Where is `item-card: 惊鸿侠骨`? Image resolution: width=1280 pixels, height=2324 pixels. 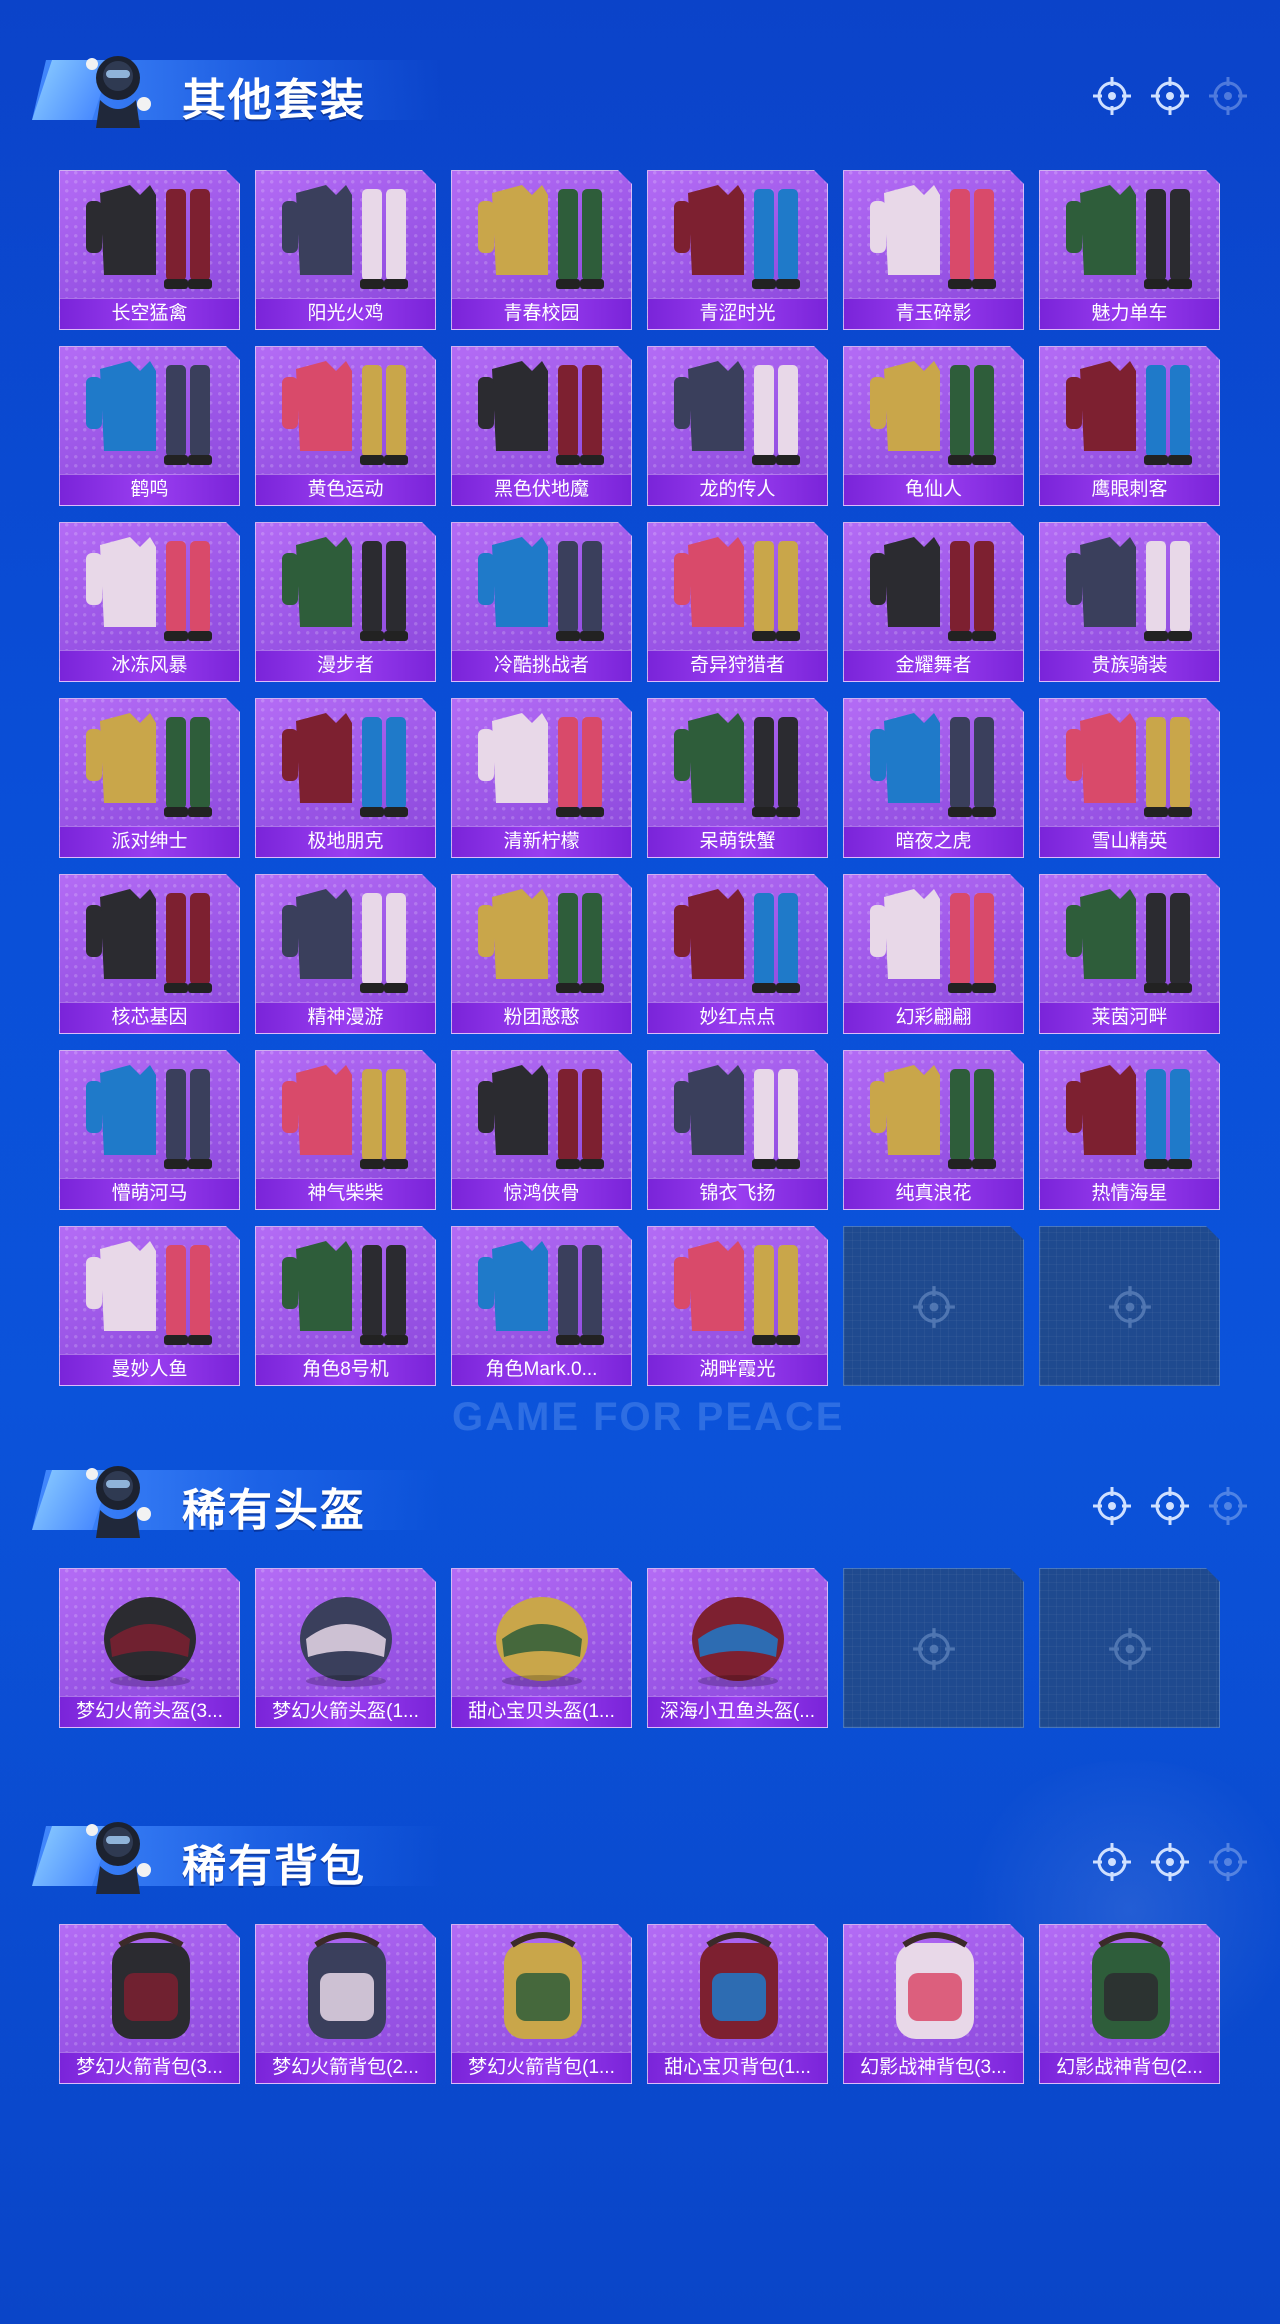 item-card: 惊鸿侠骨 is located at coordinates (541, 1130).